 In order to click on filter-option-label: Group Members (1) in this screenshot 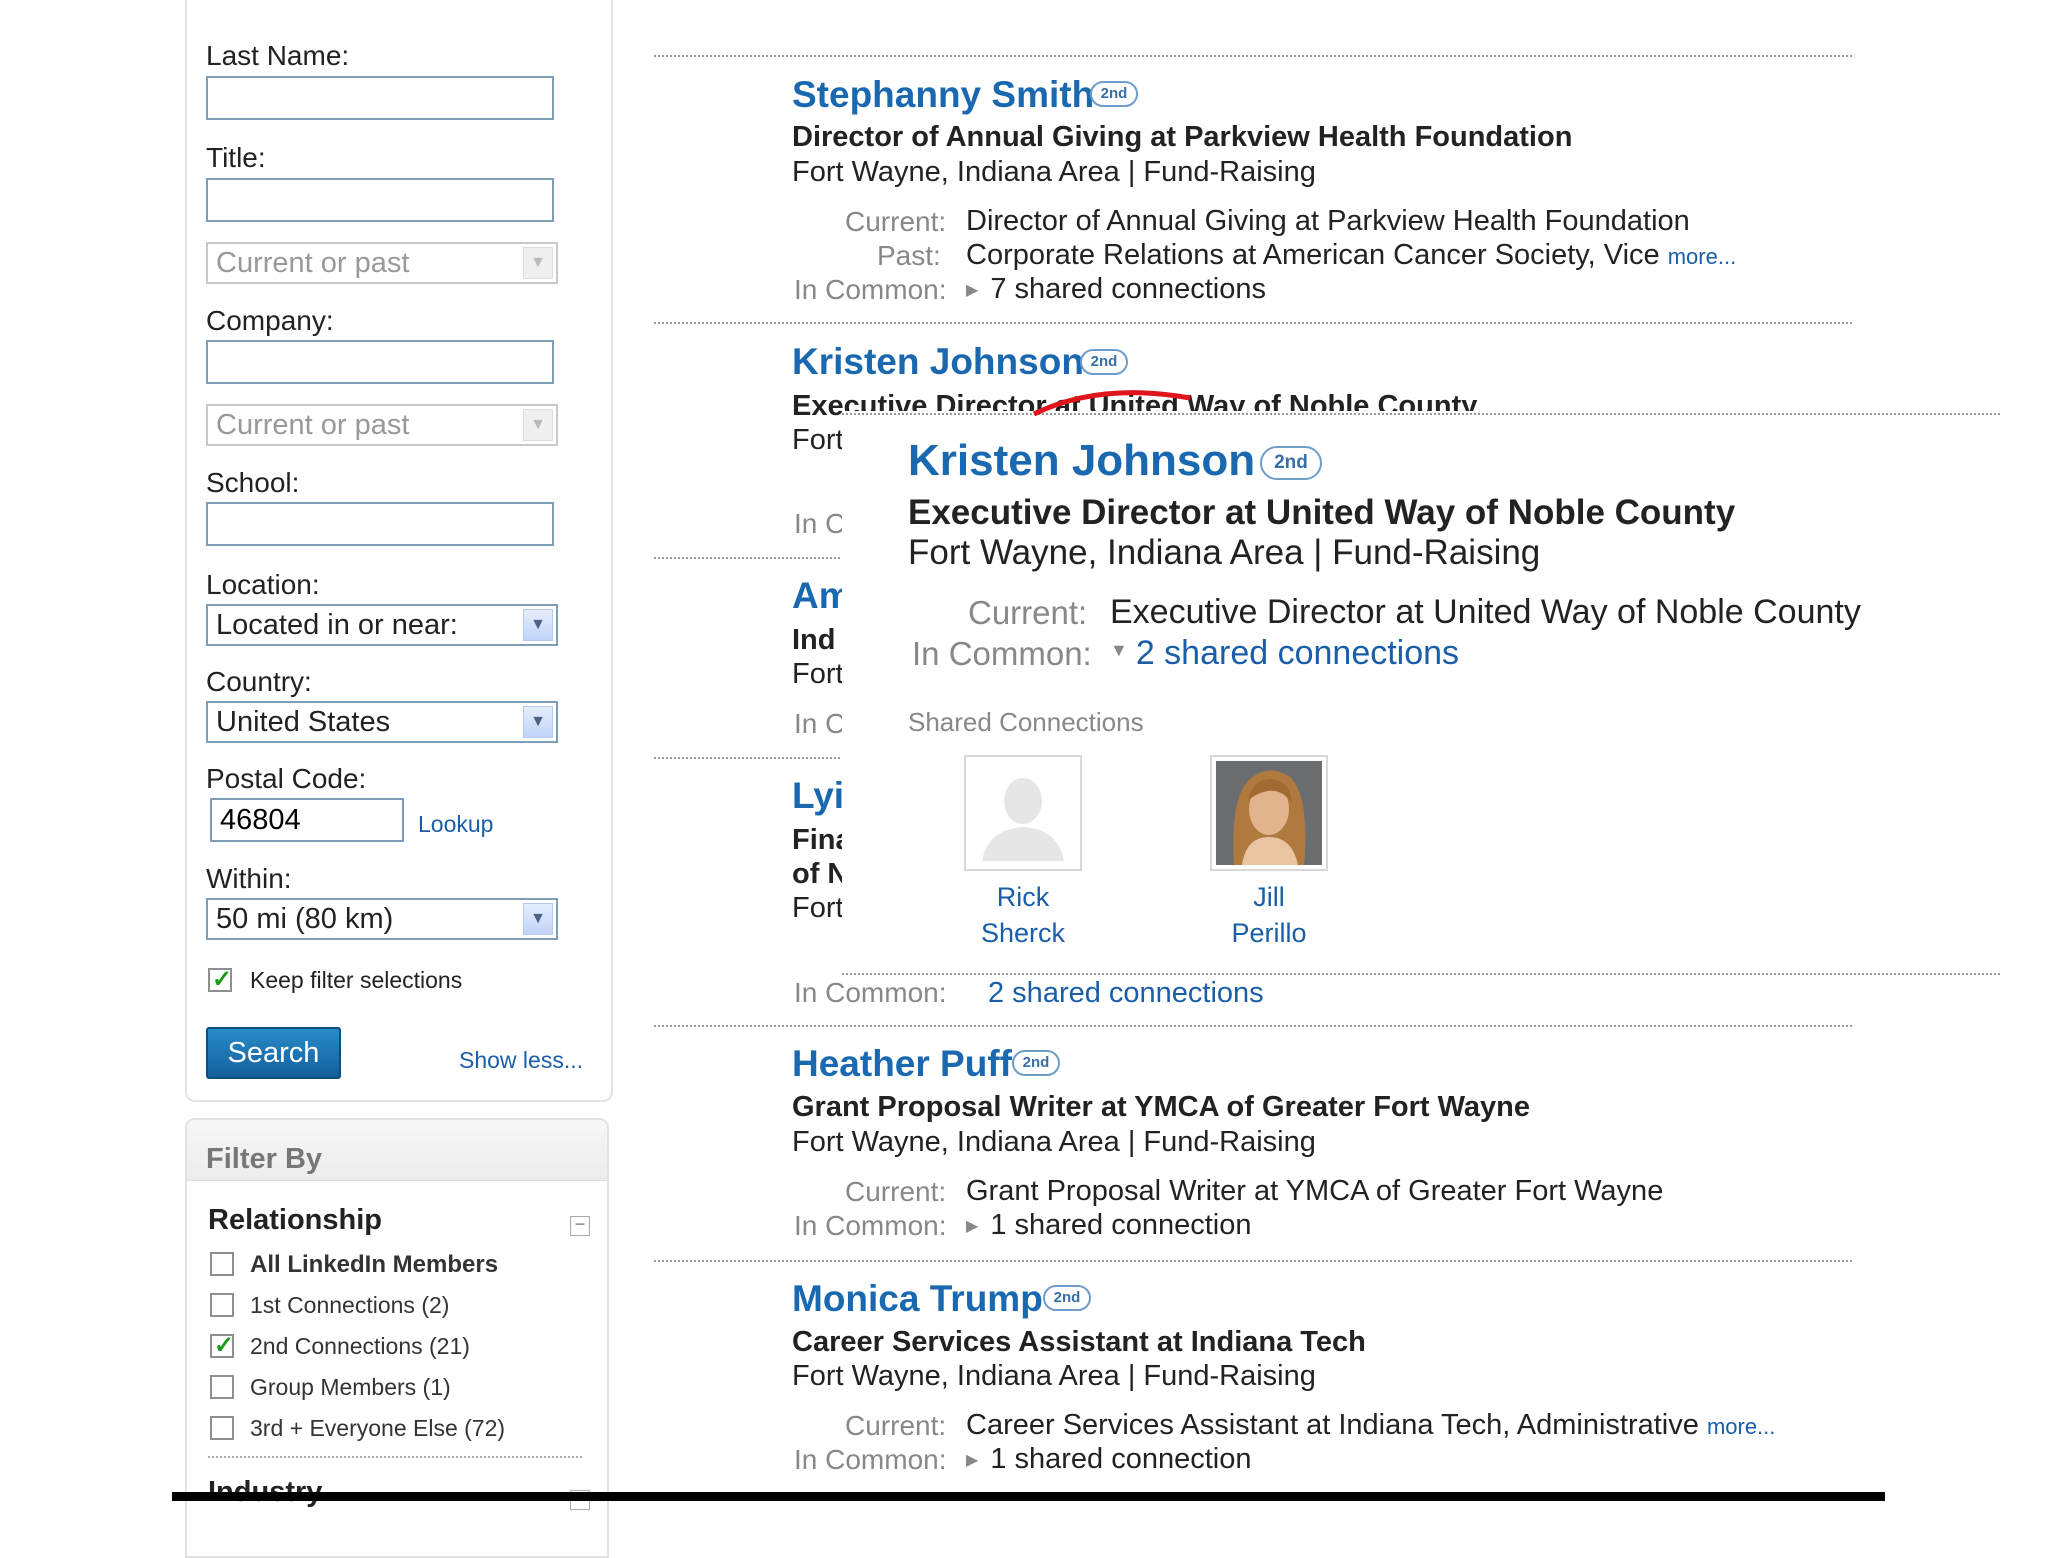, I will do `click(350, 1387)`.